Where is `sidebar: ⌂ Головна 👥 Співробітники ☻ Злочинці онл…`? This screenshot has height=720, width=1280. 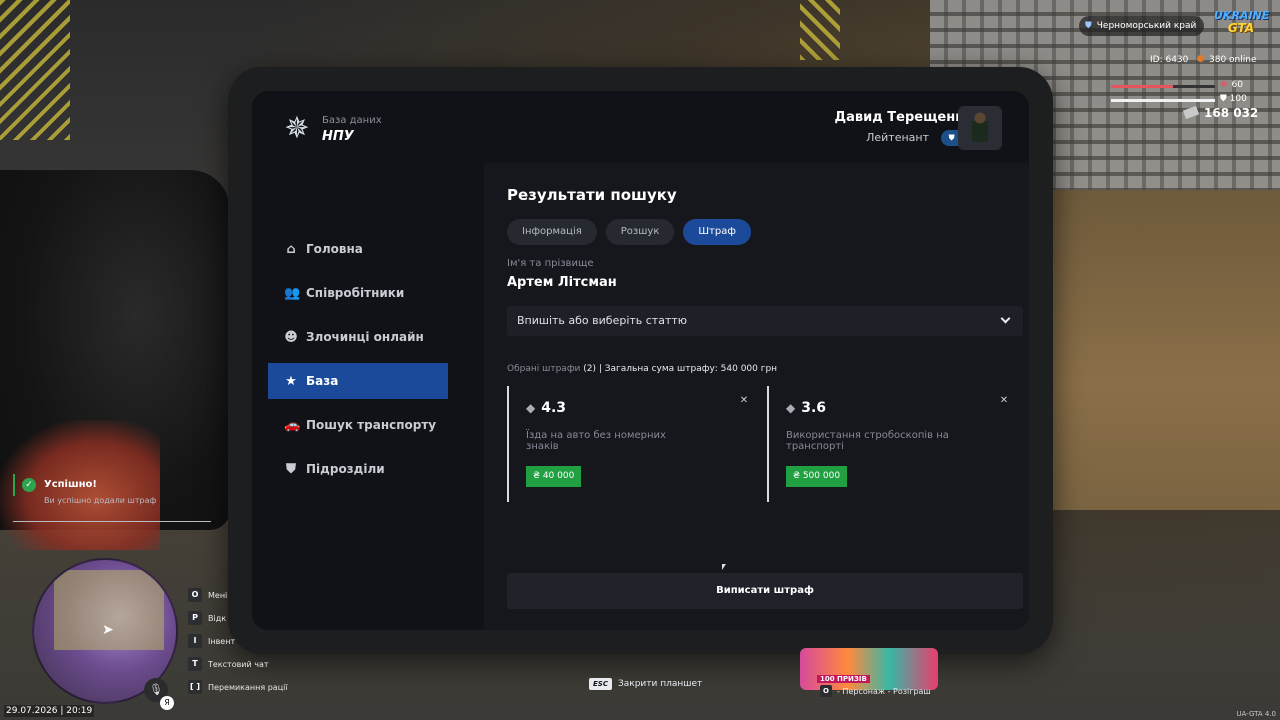
sidebar: ⌂ Головна 👥 Співробітники ☻ Злочинці онл… is located at coordinates (358, 363).